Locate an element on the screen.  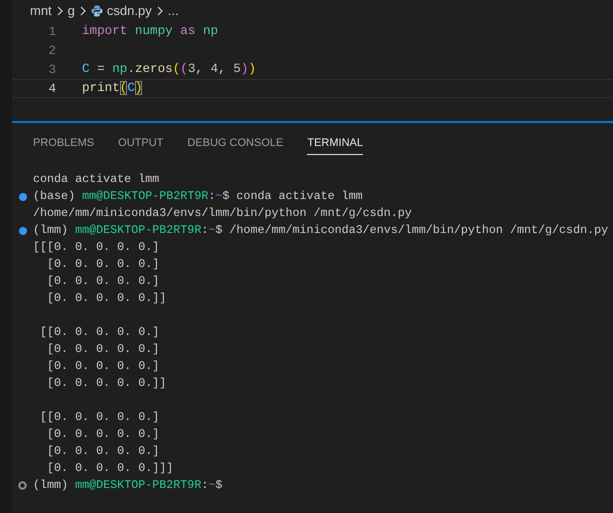
terminal-line: [0. 0. 0. 0. 0.]]] is located at coordinates (110, 468).